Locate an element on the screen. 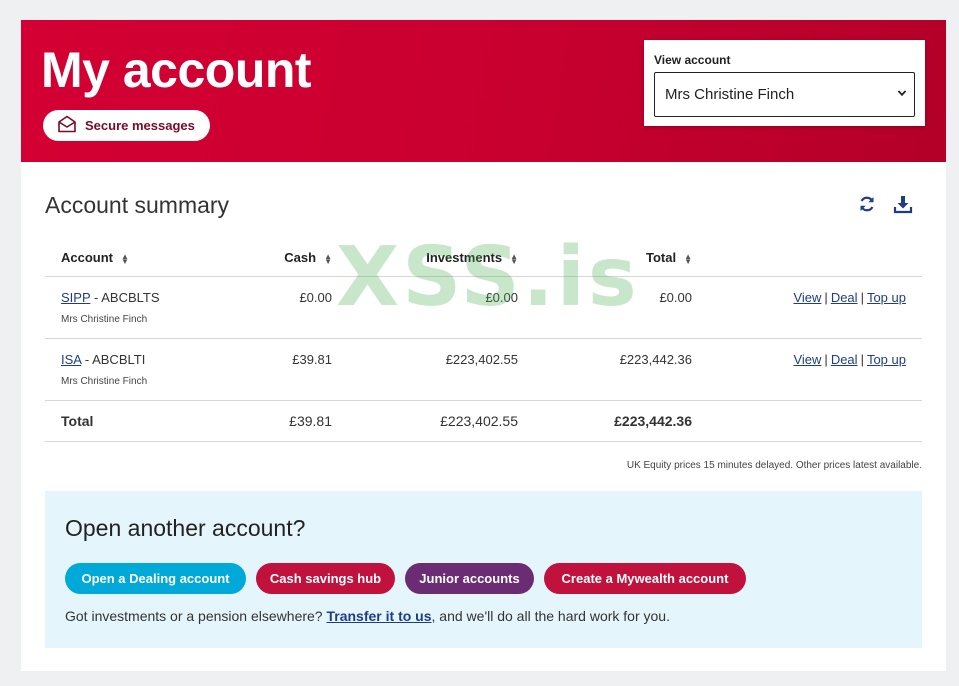 The height and width of the screenshot is (686, 959). investments-cell: £223,402.55 is located at coordinates (425, 369).